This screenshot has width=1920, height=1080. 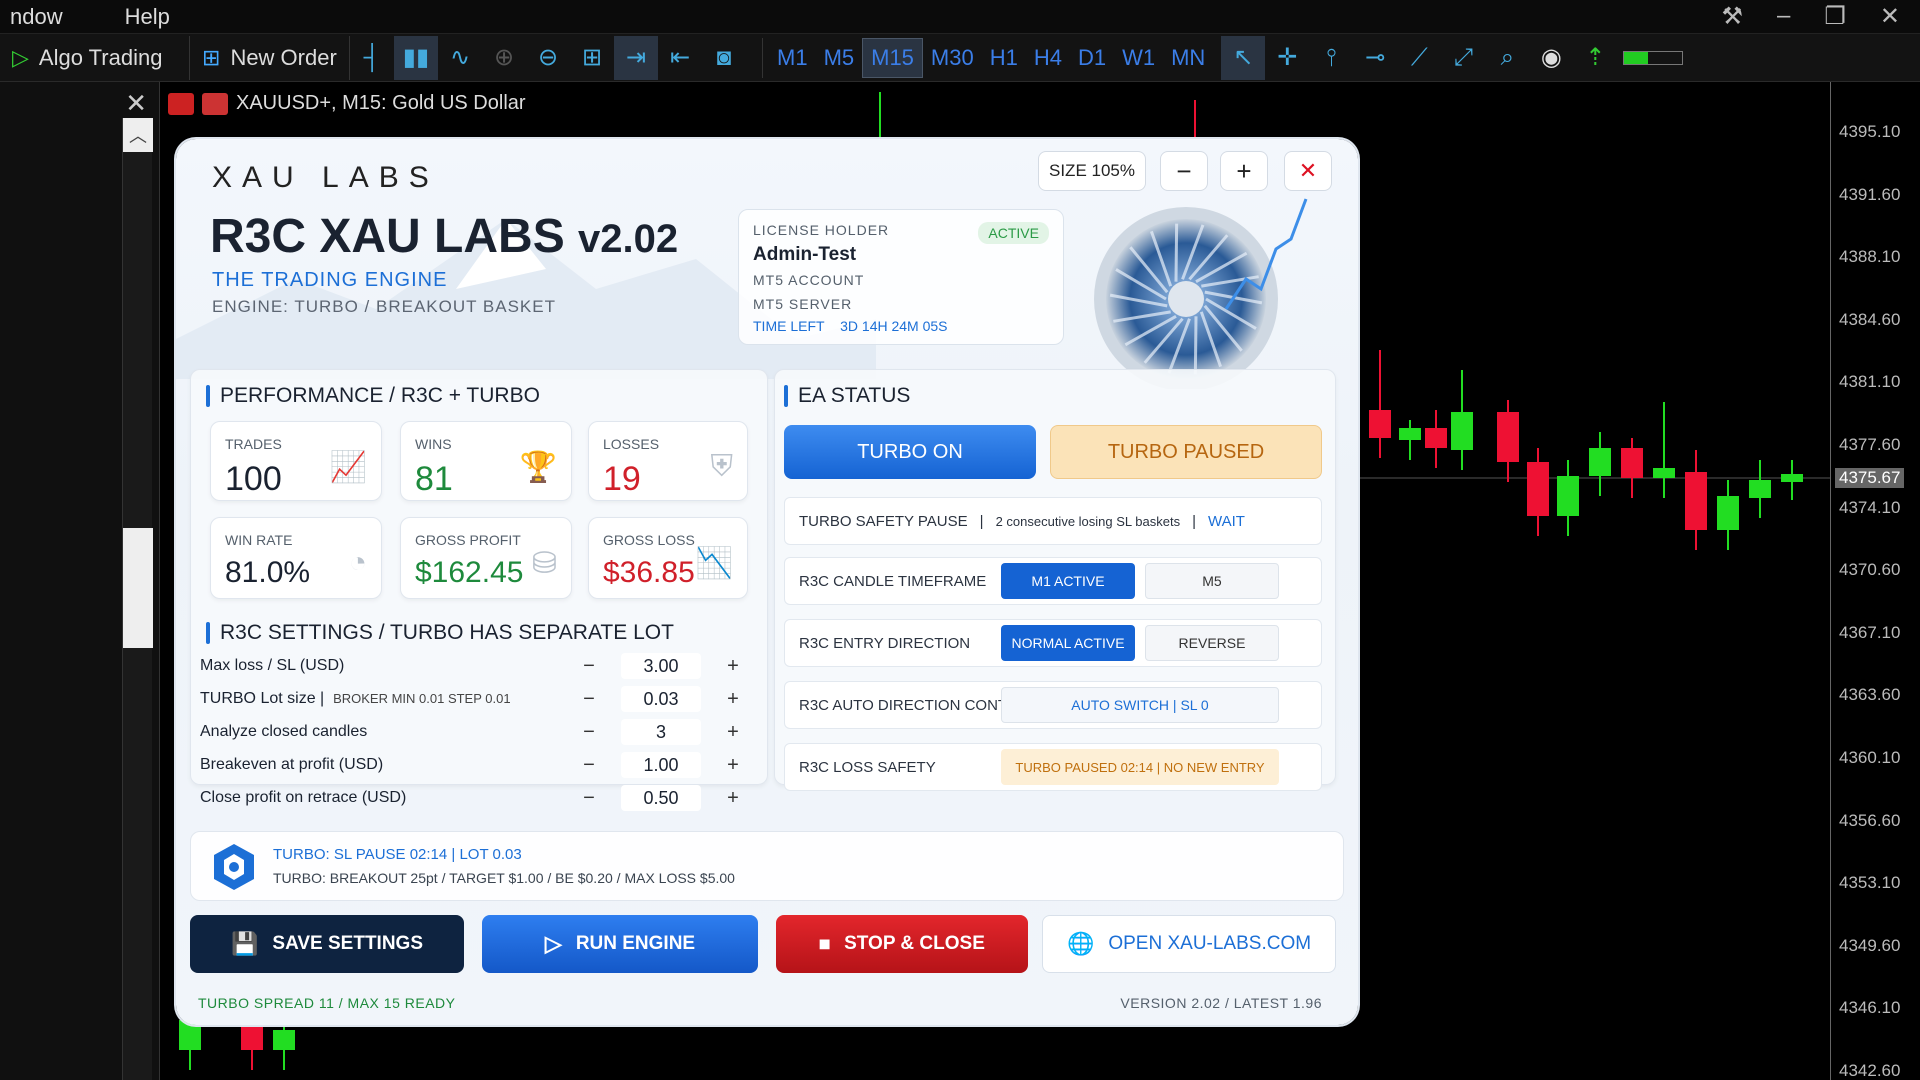 I want to click on current-price-label: 4375.67, so click(x=1870, y=478).